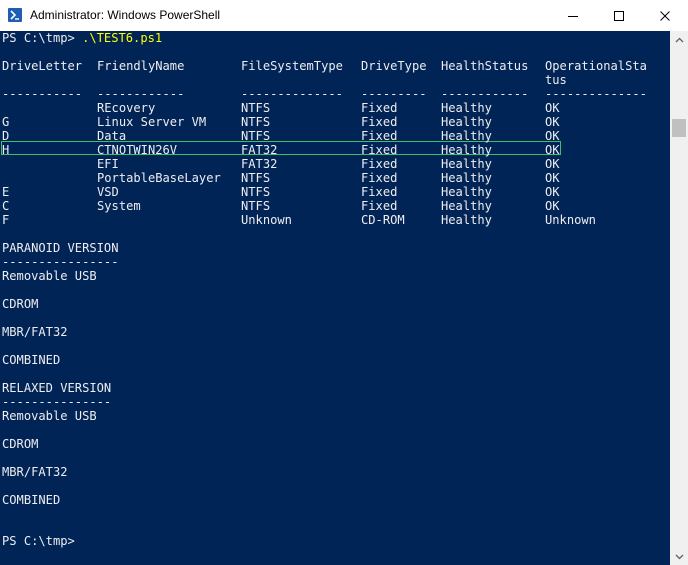 Image resolution: width=688 pixels, height=565 pixels. I want to click on command-line: PS C:\tmp> .\TEST6.ps1, so click(82, 38).